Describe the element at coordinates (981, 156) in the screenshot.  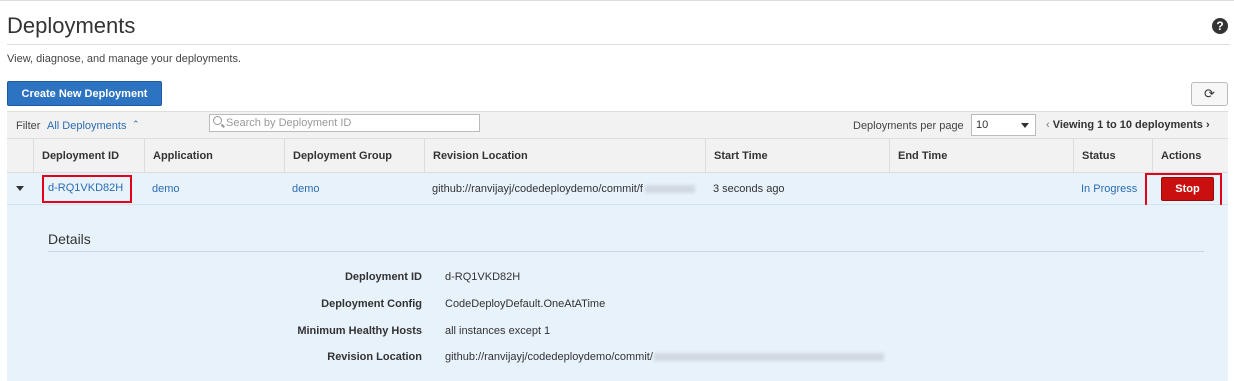
I see `column-header-end-time: End Time` at that location.